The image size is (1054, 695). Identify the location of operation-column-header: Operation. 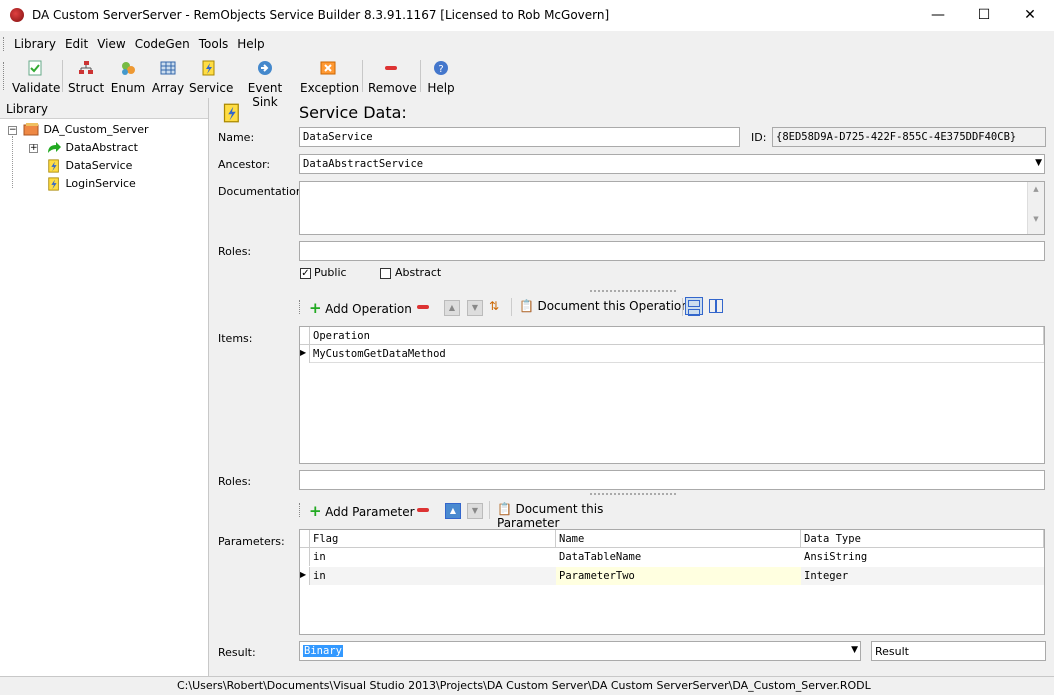
(677, 336).